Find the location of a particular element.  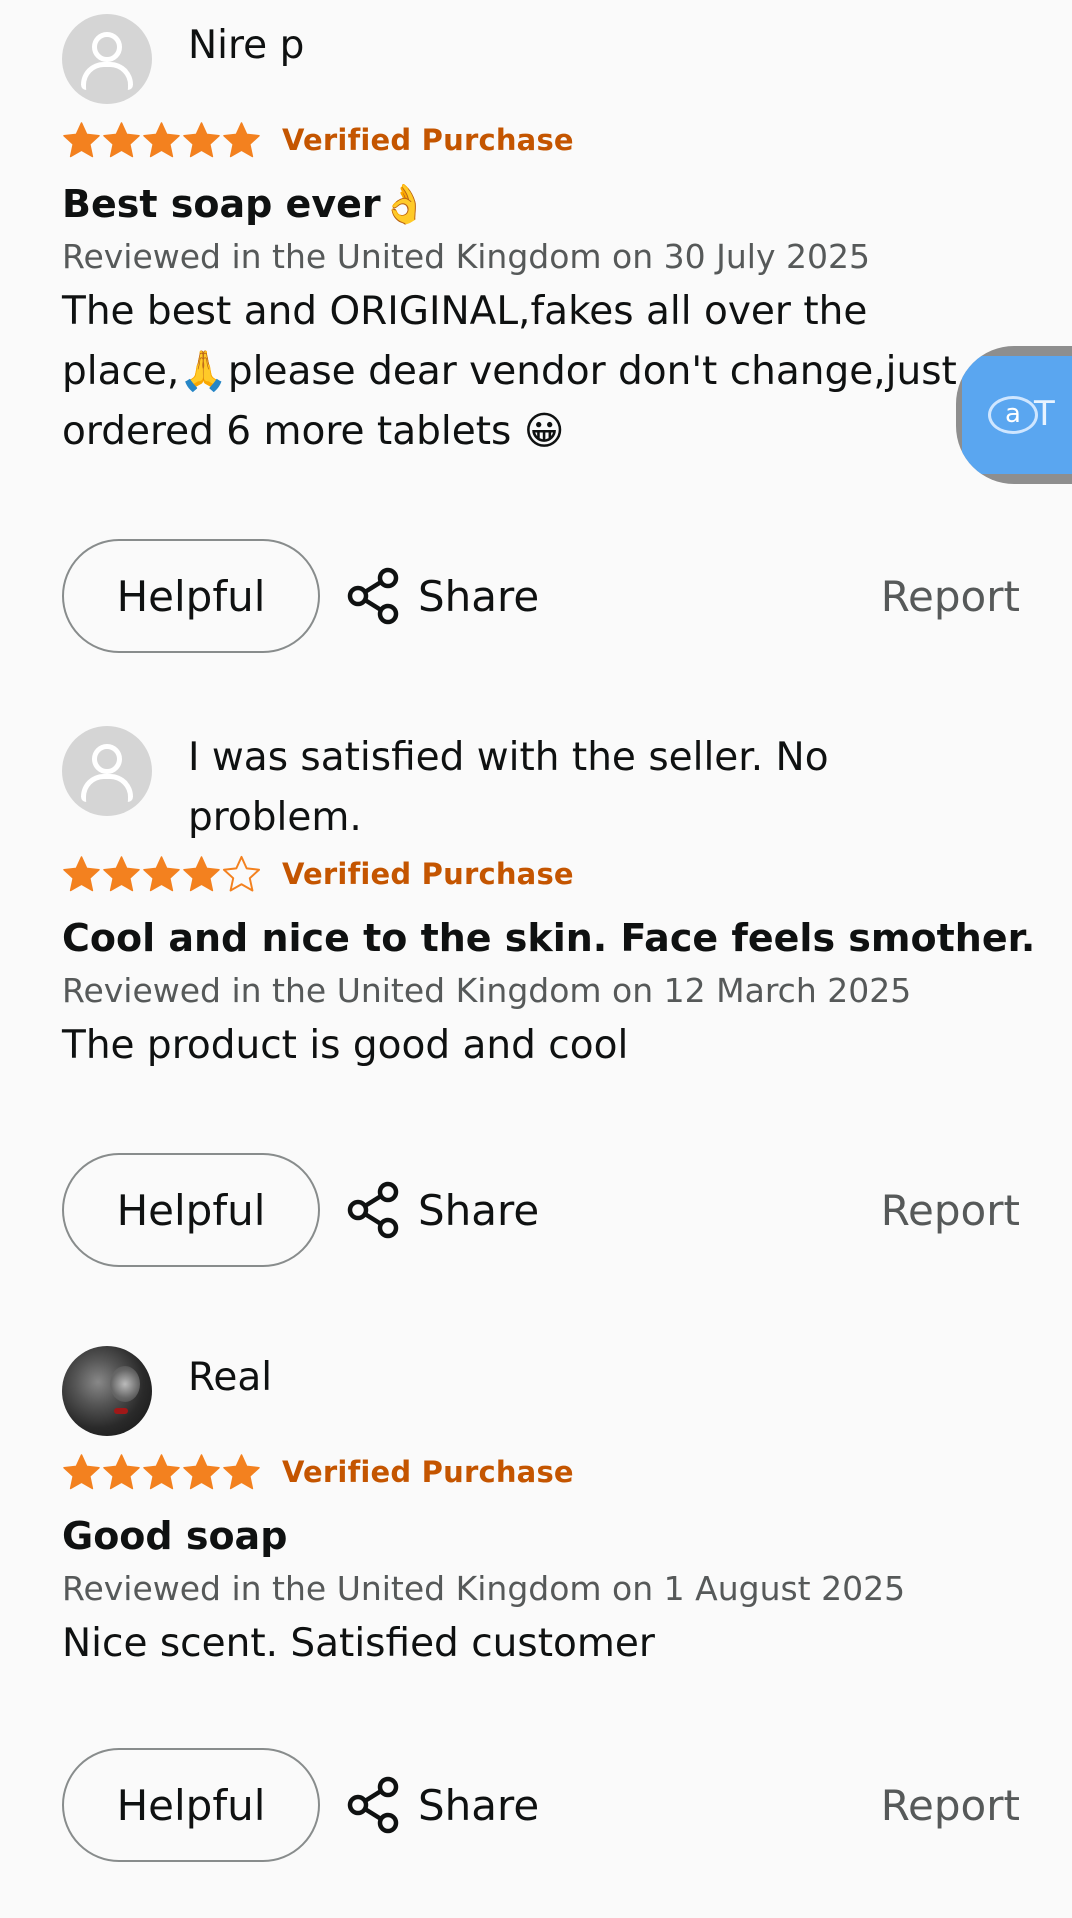

review-body: Nice scent. Satisfied customer is located at coordinates (358, 1643).